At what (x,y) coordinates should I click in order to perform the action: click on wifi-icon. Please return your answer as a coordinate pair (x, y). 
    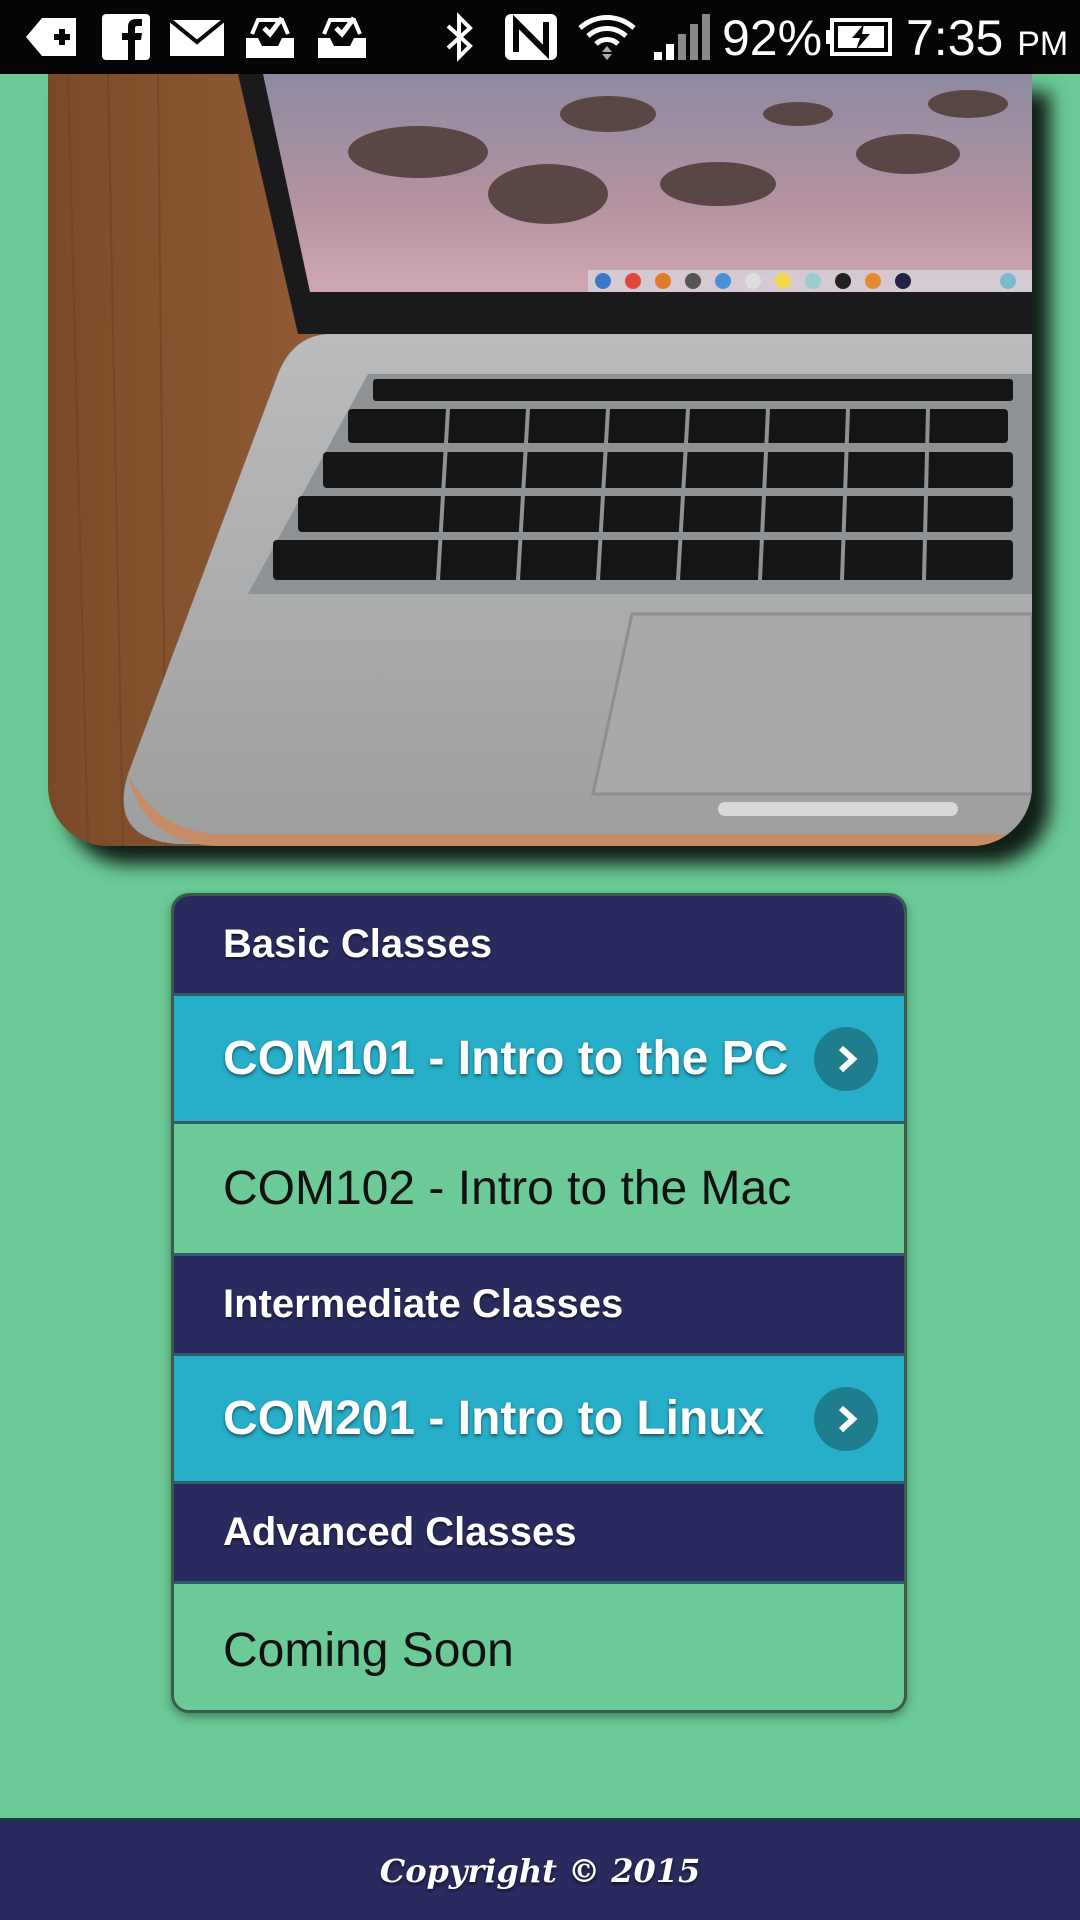
    Looking at the image, I should click on (607, 37).